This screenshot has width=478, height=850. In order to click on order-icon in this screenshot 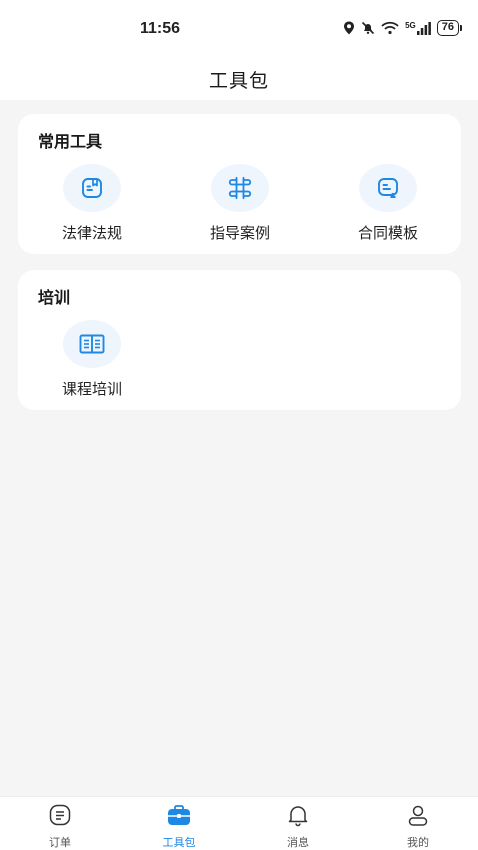, I will do `click(60, 817)`.